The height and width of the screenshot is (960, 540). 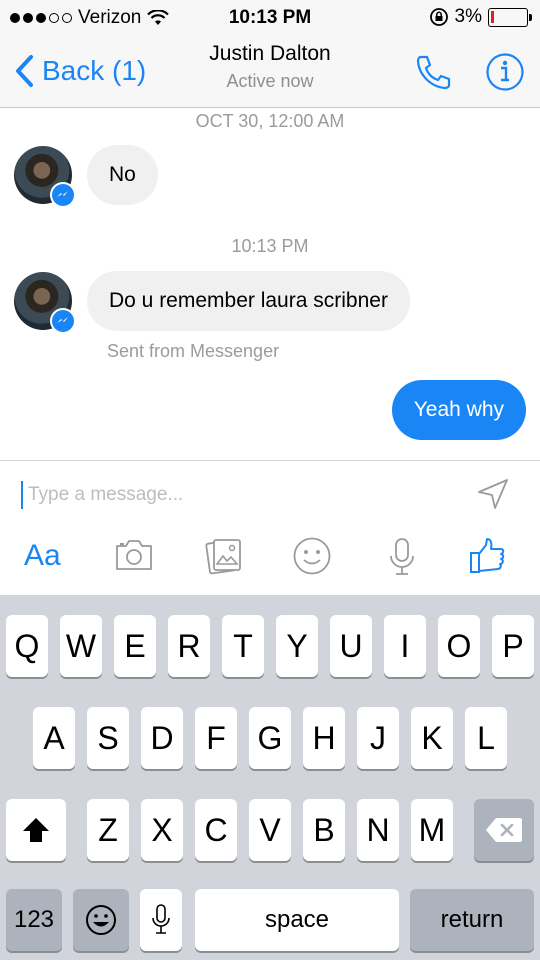 I want to click on key-d: D, so click(x=162, y=738).